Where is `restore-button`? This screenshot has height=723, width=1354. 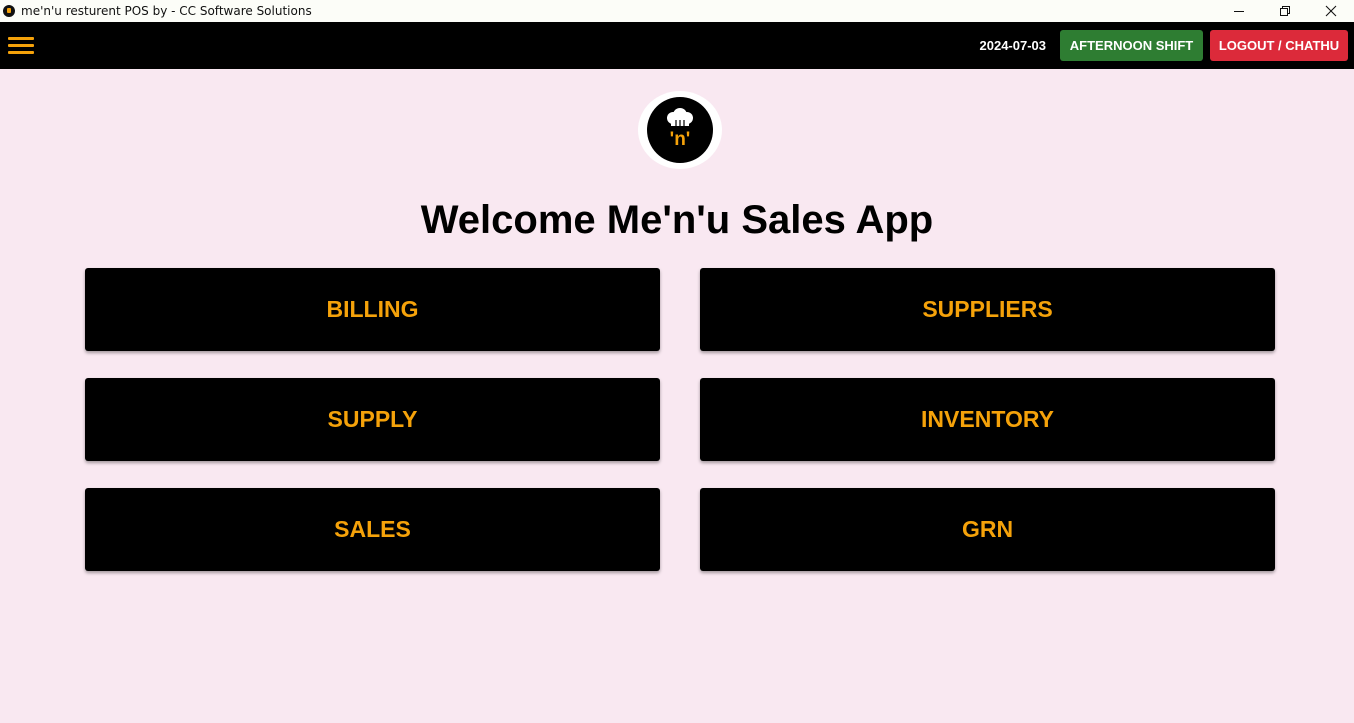
restore-button is located at coordinates (1285, 11).